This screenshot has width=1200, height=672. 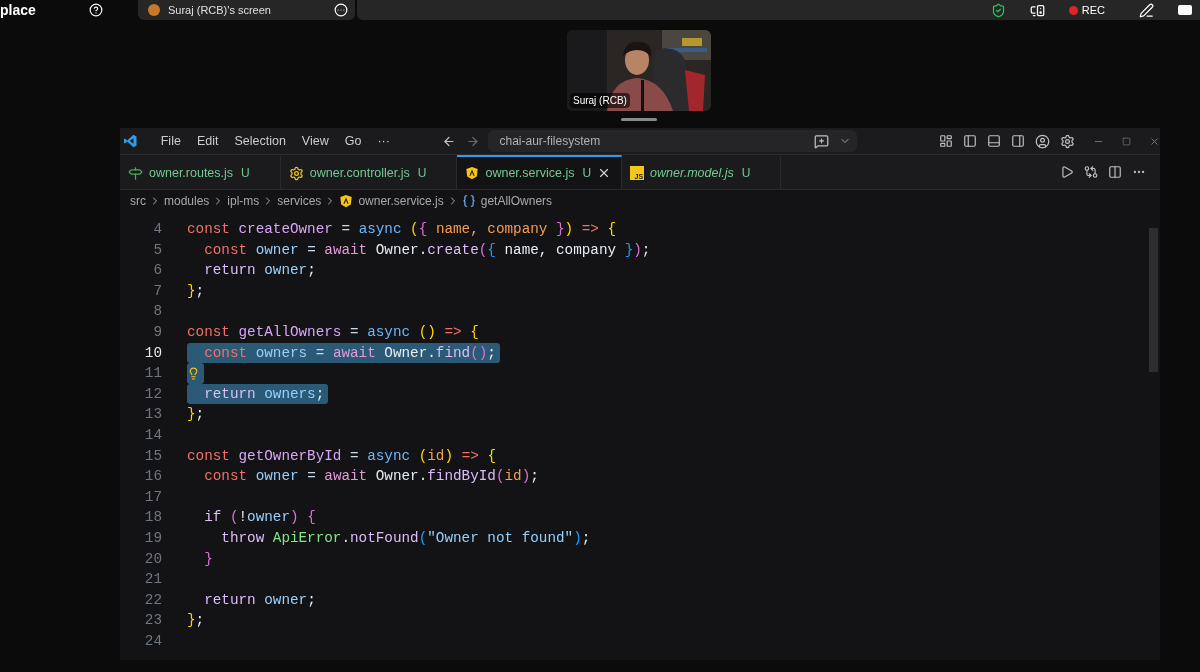 I want to click on layout-icon, so click(x=946, y=141).